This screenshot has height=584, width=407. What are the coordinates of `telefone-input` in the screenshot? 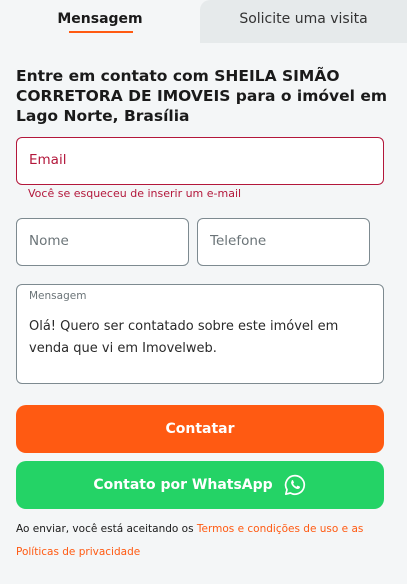 It's located at (285, 241).